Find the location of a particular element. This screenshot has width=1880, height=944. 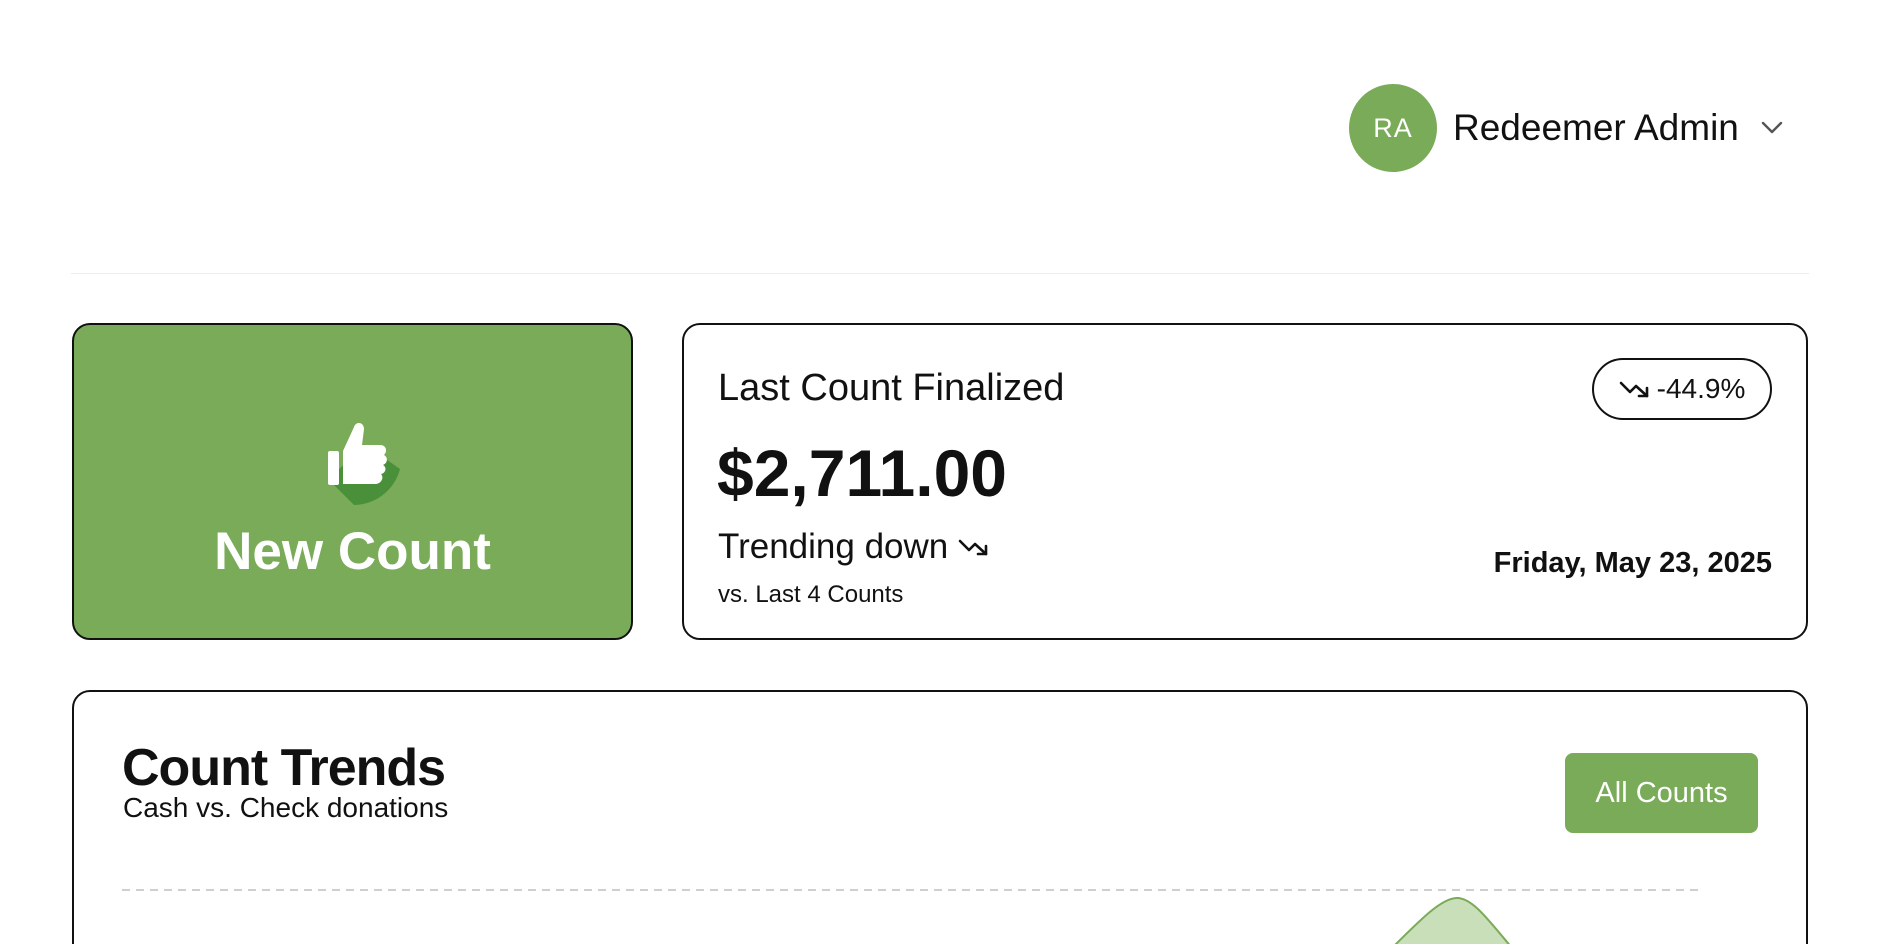

change-badge: -44.9% is located at coordinates (1682, 389).